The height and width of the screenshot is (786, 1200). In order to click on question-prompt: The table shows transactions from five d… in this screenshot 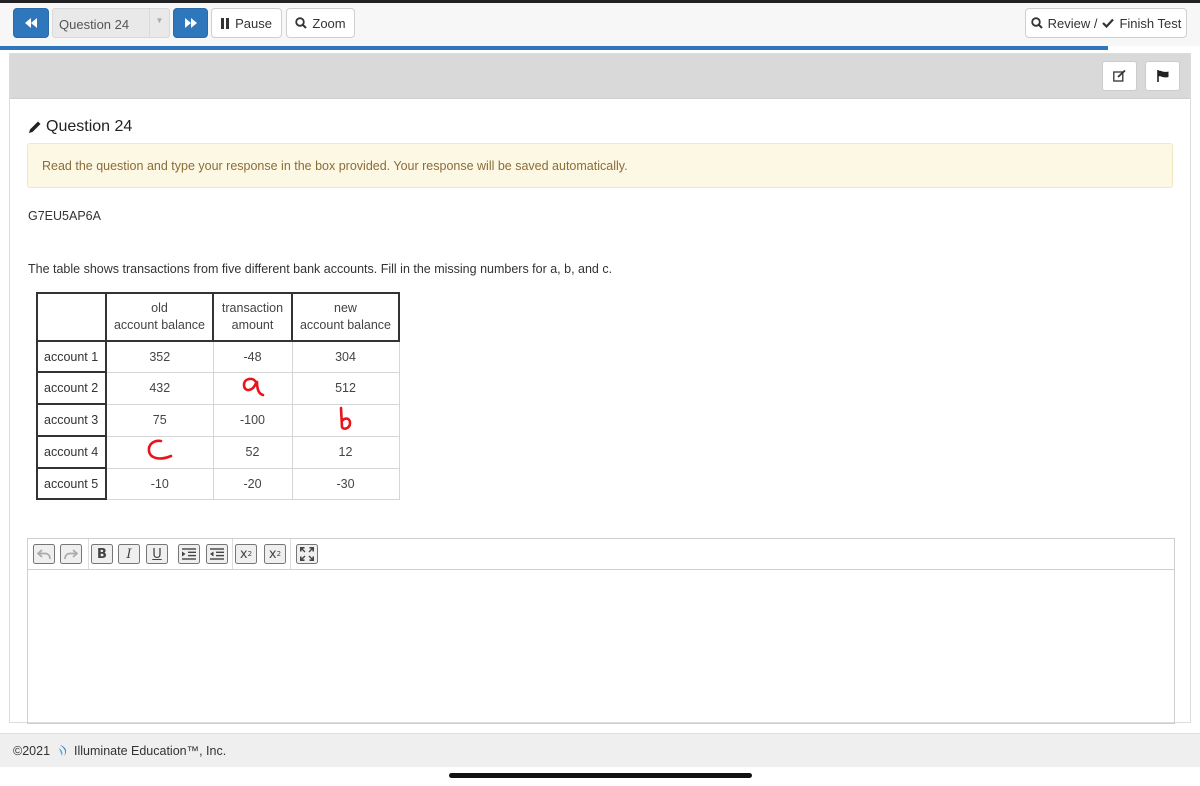, I will do `click(320, 269)`.